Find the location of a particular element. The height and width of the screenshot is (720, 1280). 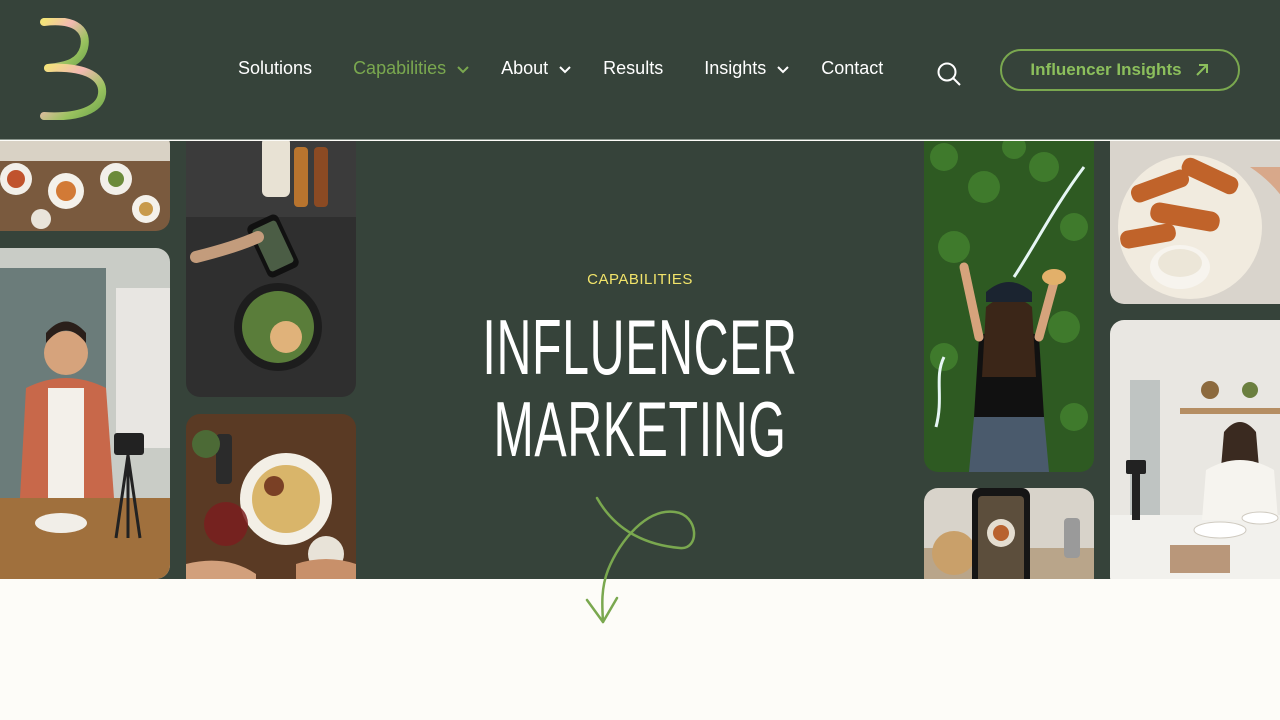

nav-item-insights: Insights is located at coordinates (747, 68).